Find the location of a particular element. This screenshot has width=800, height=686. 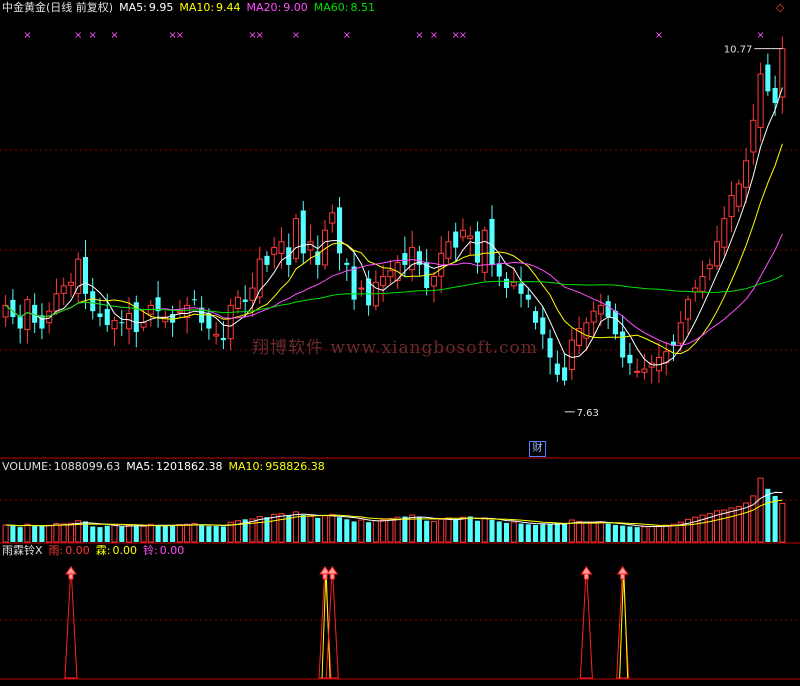

ma60-value: 8.51 is located at coordinates (362, 7).